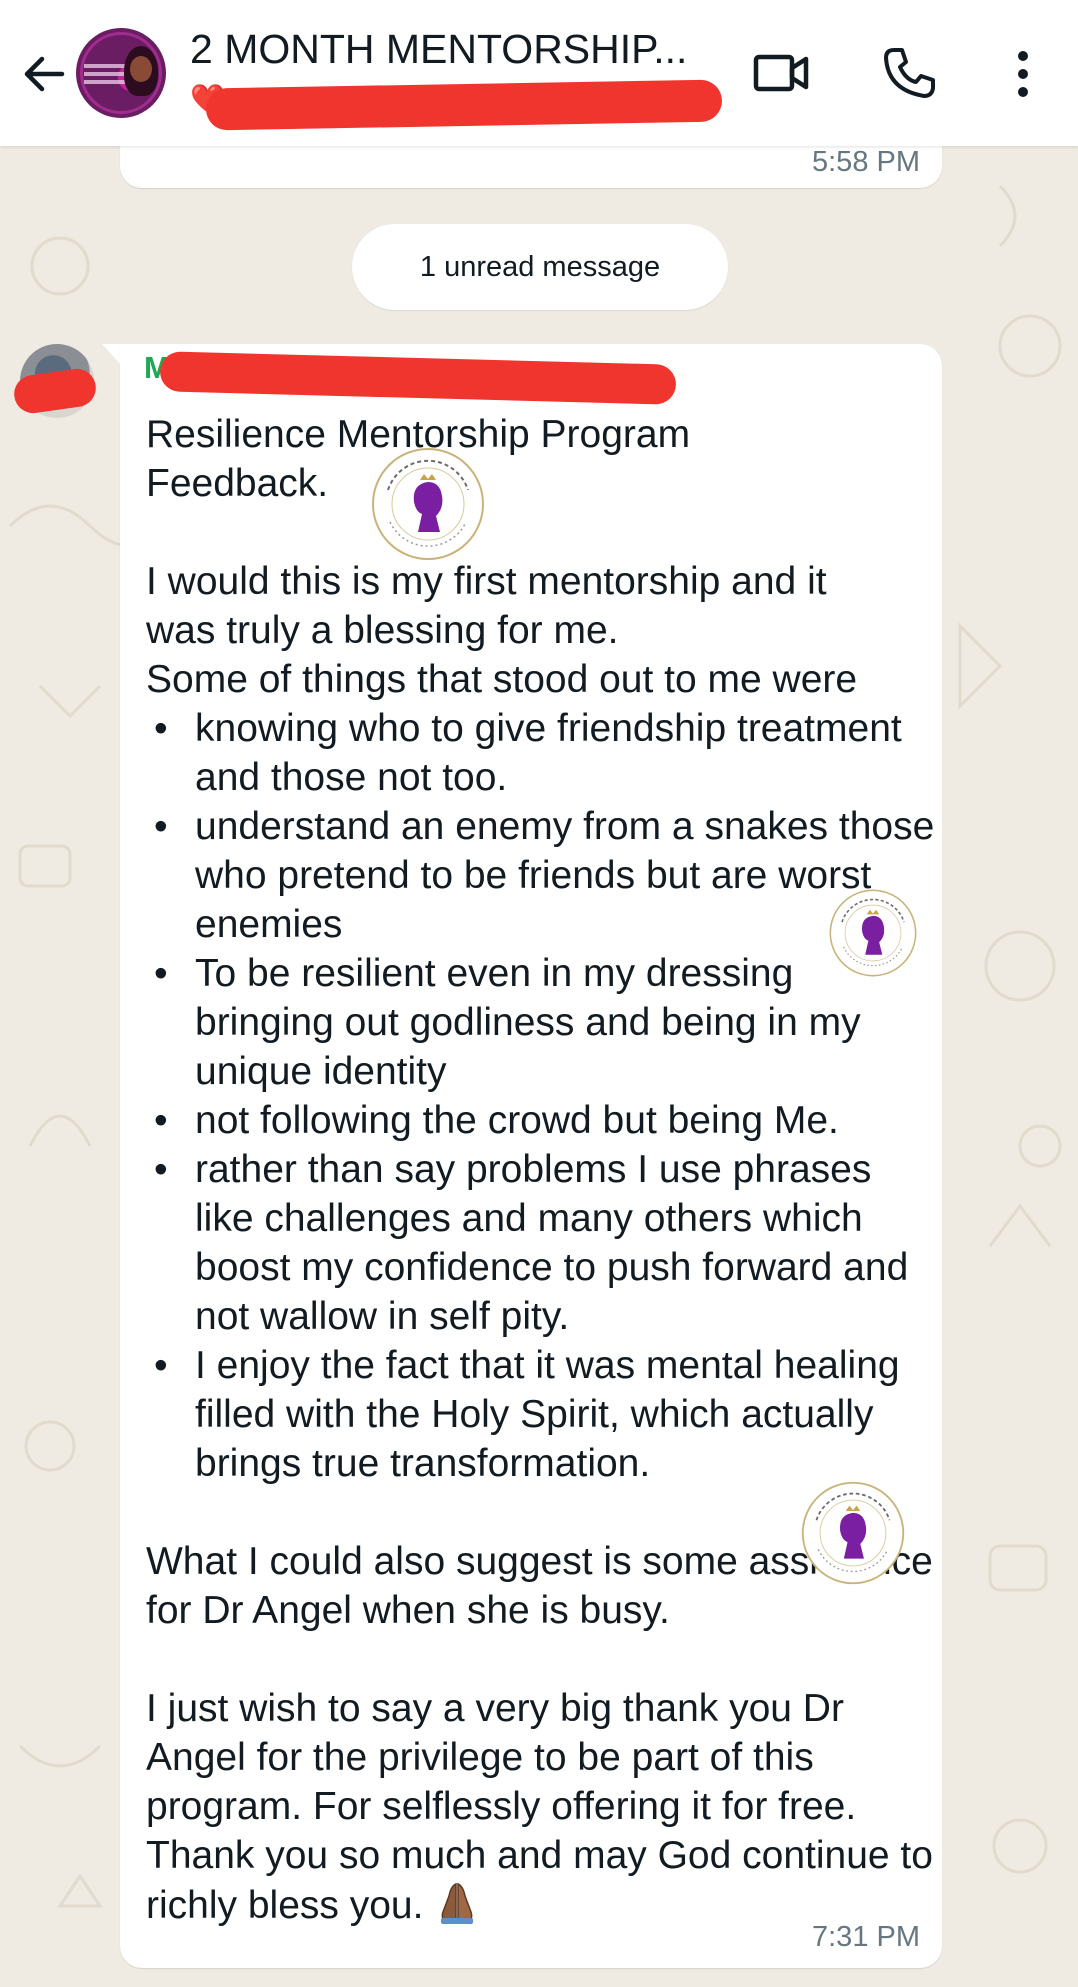 The height and width of the screenshot is (1987, 1078). I want to click on message-paragraph-line: was truly a blessing for me., so click(382, 630).